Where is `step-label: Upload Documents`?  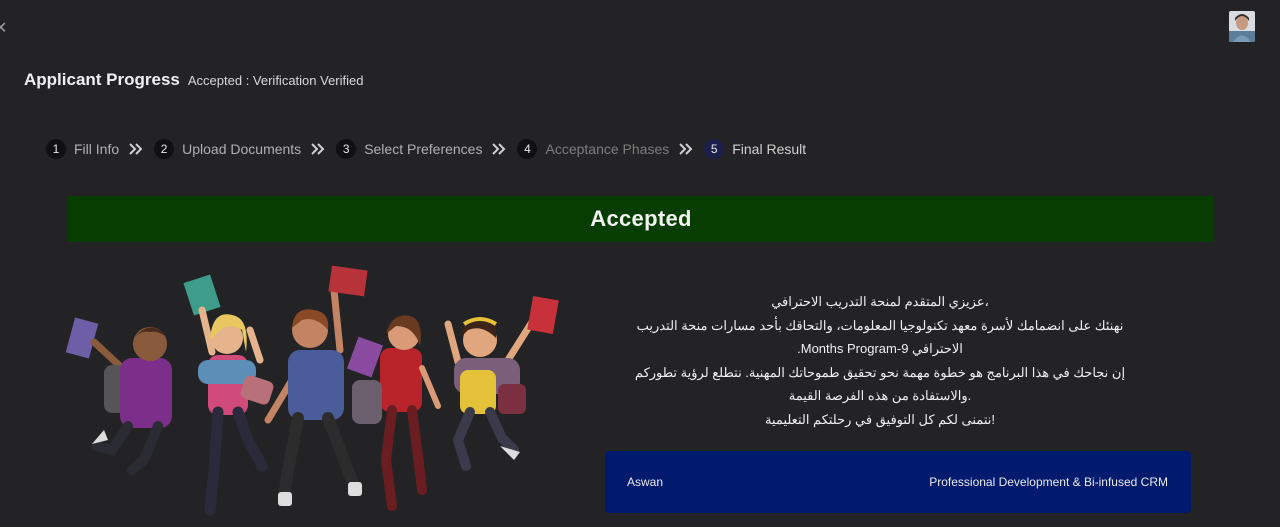 step-label: Upload Documents is located at coordinates (242, 149).